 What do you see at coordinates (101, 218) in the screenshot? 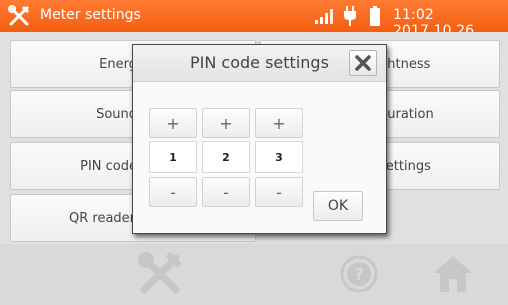
I see `menu-label: QR reader` at bounding box center [101, 218].